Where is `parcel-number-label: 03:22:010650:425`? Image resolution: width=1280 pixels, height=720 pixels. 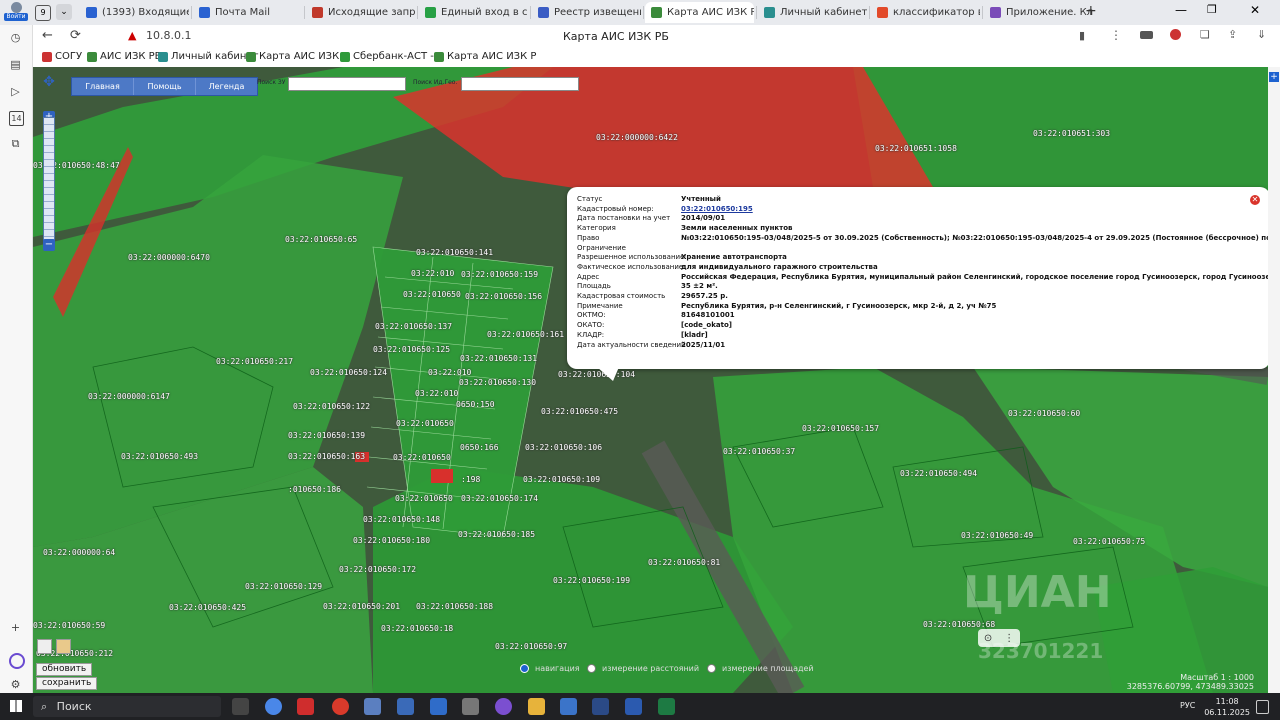 parcel-number-label: 03:22:010650:425 is located at coordinates (207, 607).